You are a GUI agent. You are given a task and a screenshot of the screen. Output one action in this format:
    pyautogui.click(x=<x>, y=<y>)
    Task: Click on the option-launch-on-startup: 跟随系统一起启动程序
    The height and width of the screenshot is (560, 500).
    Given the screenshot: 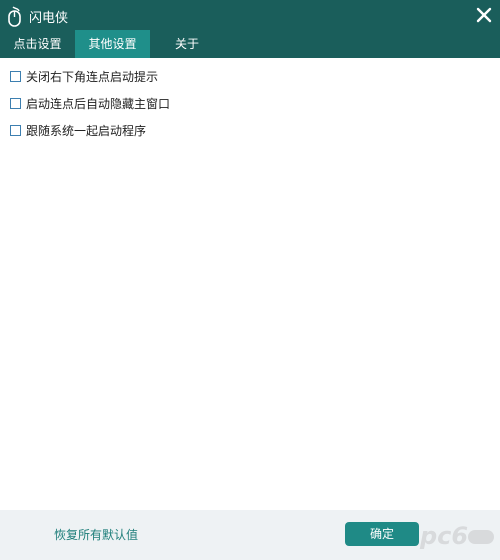 What is the action you would take?
    pyautogui.click(x=78, y=130)
    